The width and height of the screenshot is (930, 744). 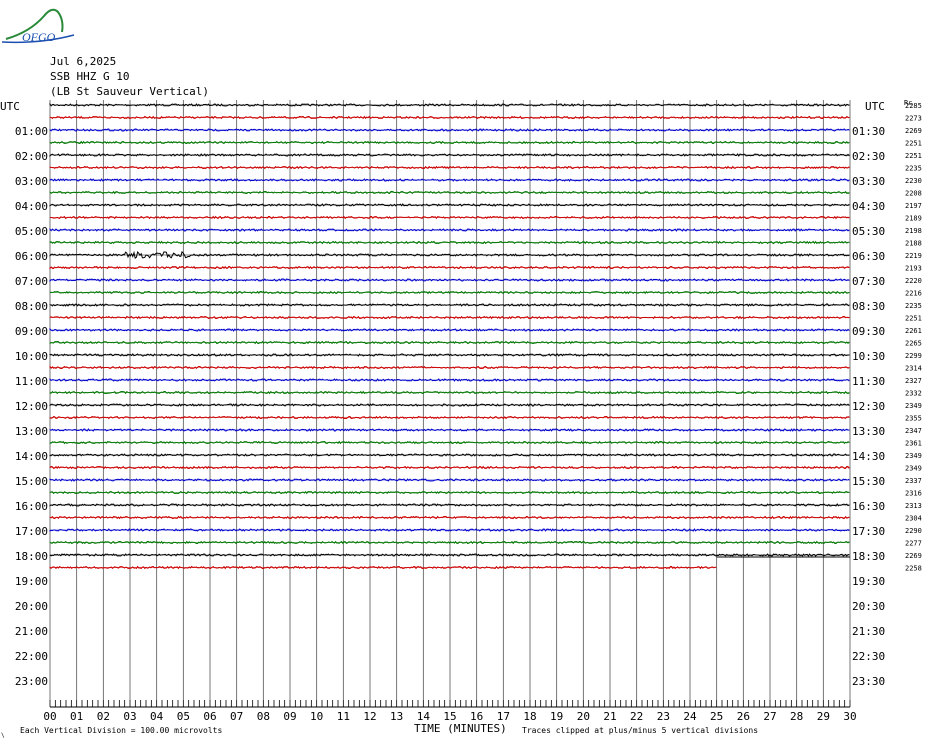 I want to click on trace-value: 2208, so click(x=913, y=194).